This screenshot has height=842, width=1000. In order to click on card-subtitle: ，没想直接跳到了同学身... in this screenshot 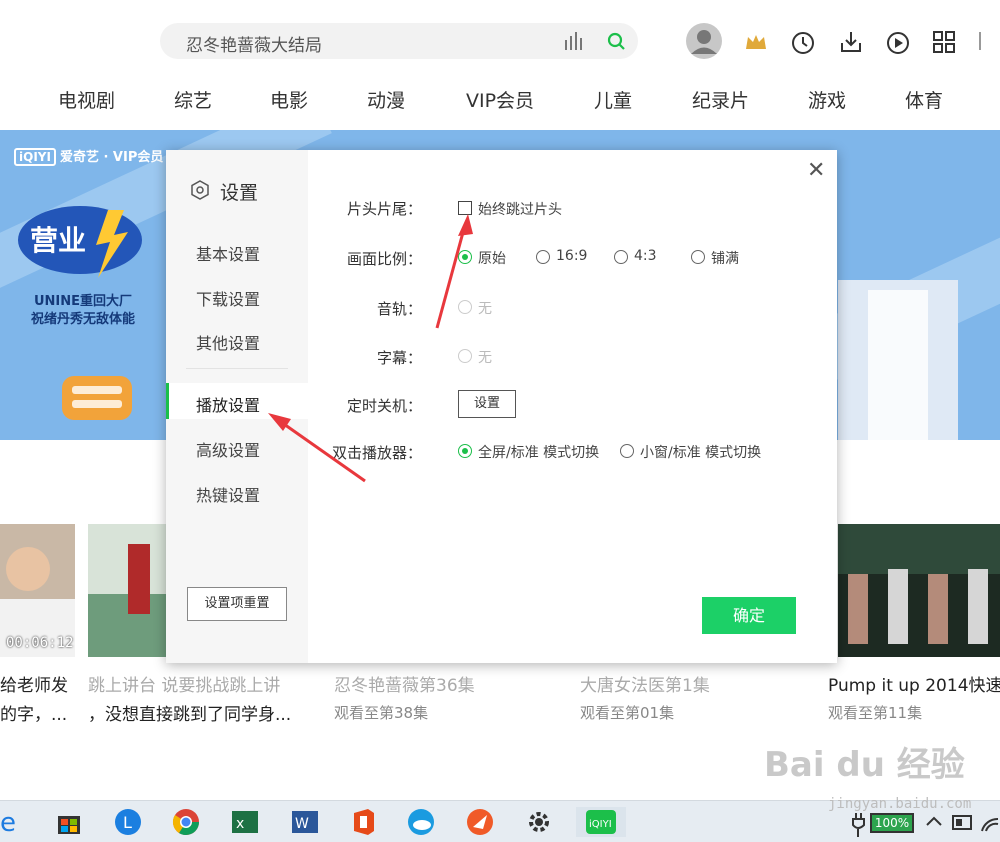, I will do `click(190, 715)`.